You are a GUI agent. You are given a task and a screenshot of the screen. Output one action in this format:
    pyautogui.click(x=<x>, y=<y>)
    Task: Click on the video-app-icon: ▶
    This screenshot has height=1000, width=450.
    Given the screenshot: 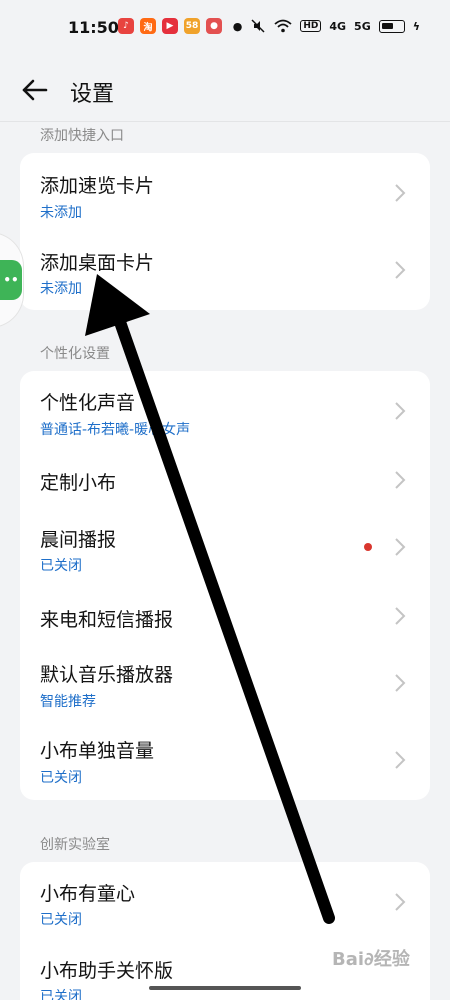 What is the action you would take?
    pyautogui.click(x=170, y=26)
    